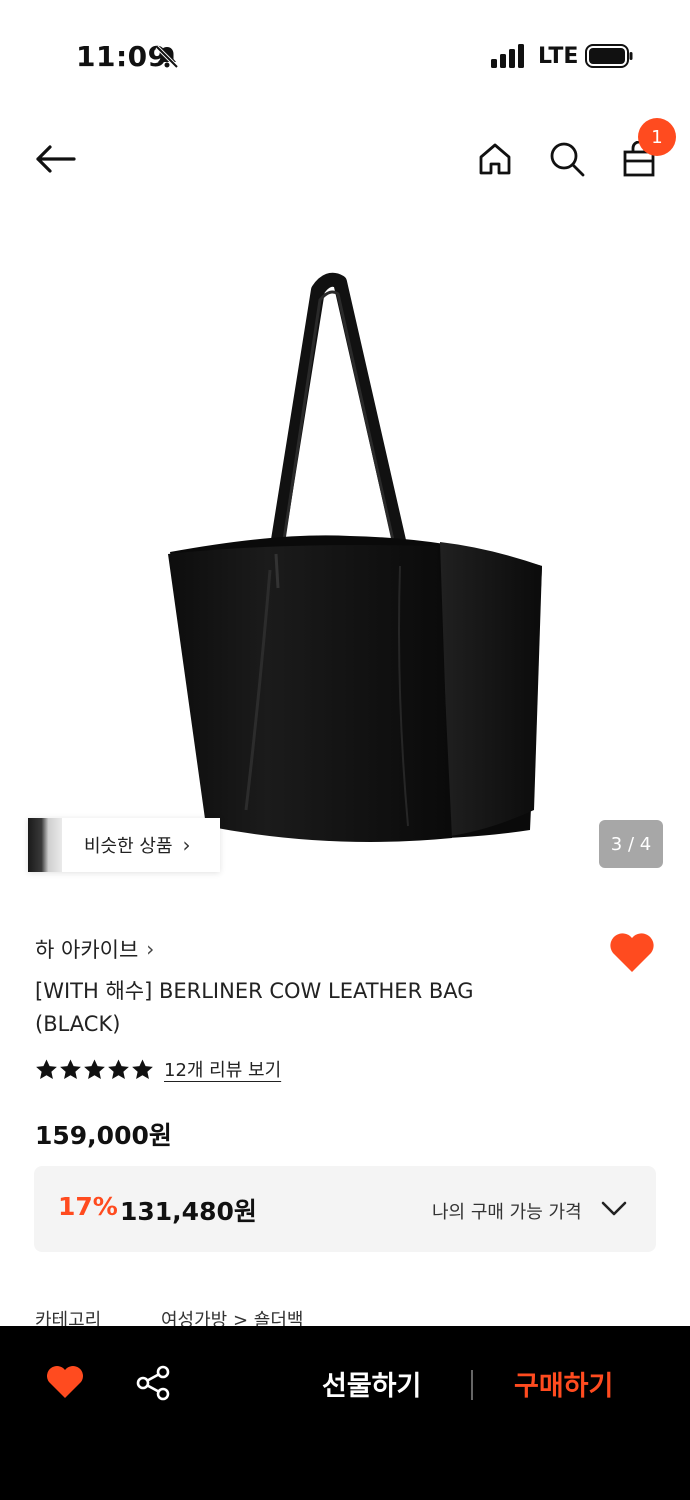  I want to click on discount-price: 131,480원, so click(188, 1211).